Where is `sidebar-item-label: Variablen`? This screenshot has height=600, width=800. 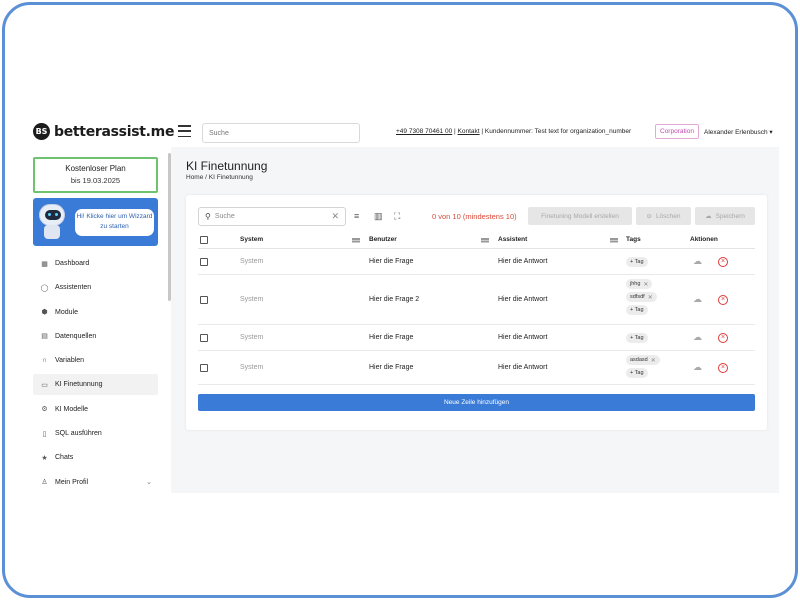 sidebar-item-label: Variablen is located at coordinates (70, 361).